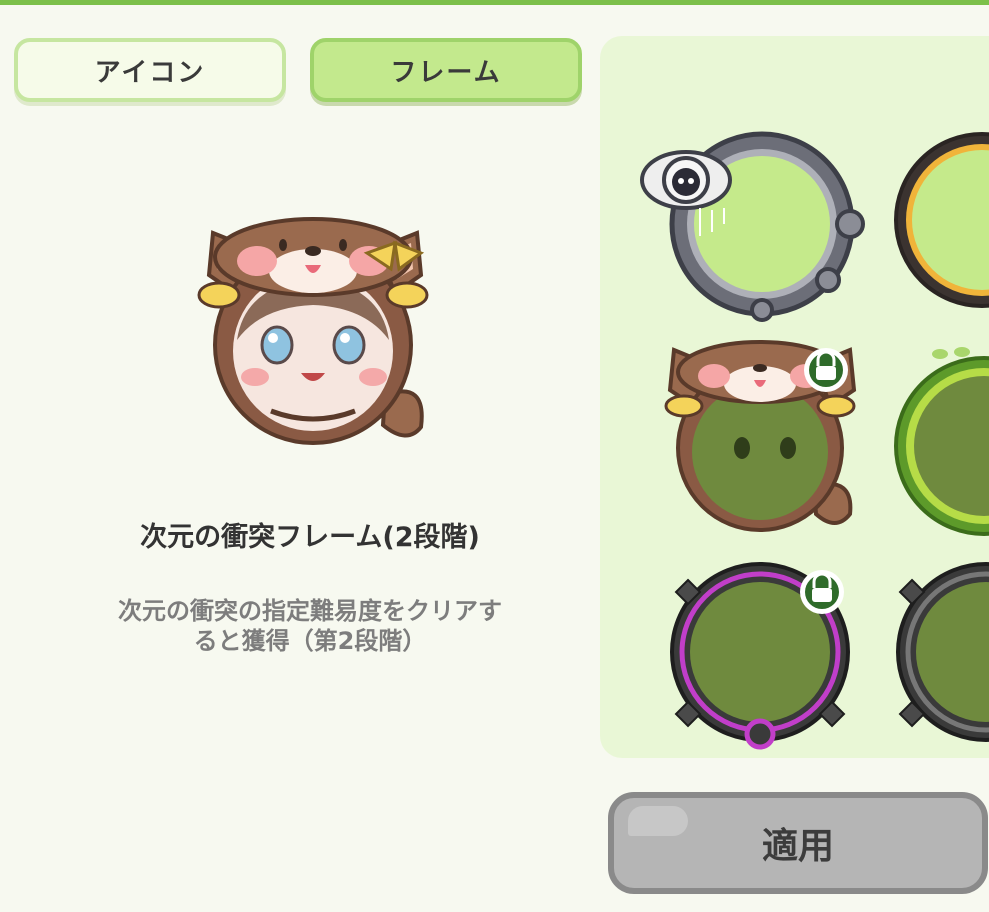 The height and width of the screenshot is (912, 989). What do you see at coordinates (764, 436) in the screenshot?
I see `frame-item-dog-hood` at bounding box center [764, 436].